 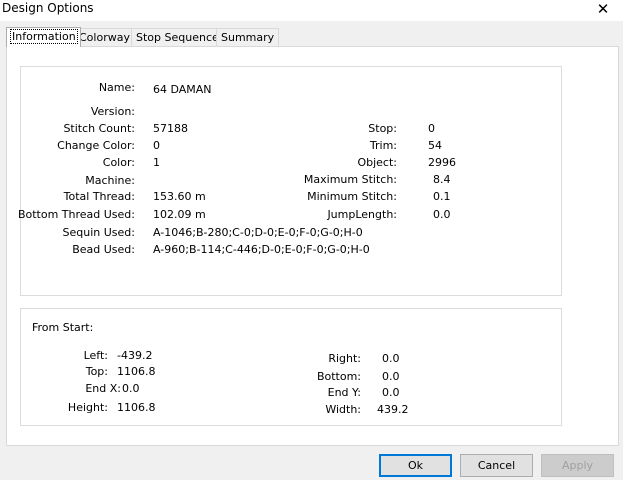 What do you see at coordinates (182, 89) in the screenshot?
I see `name-value: 64 DAMAN` at bounding box center [182, 89].